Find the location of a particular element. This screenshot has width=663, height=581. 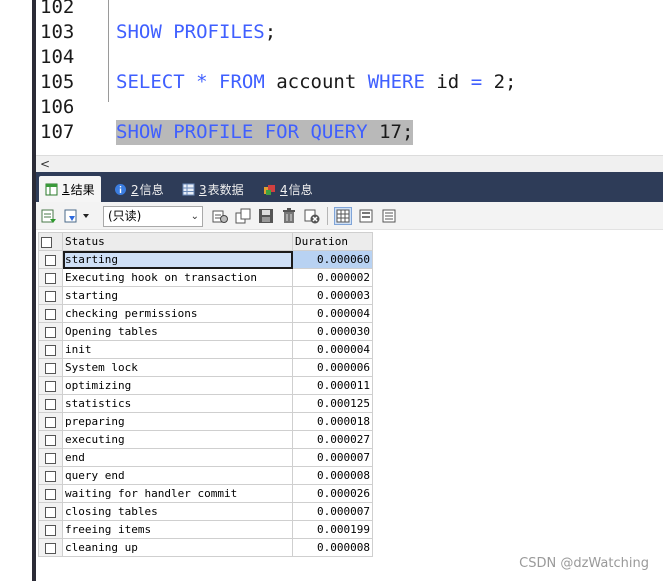

editor-line: 103 SHOW PROFILES; is located at coordinates (331, 32).